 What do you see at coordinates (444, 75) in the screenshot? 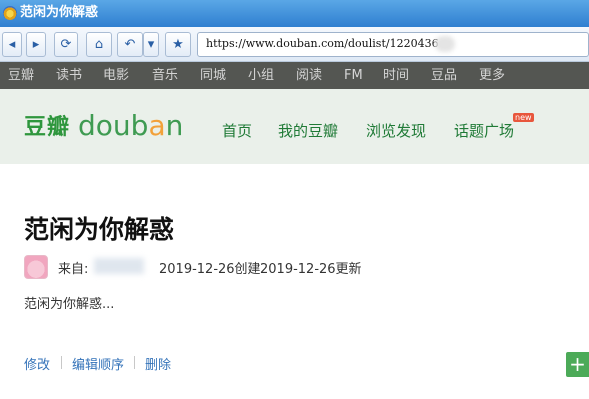
I see `global-nav-item: 豆品` at bounding box center [444, 75].